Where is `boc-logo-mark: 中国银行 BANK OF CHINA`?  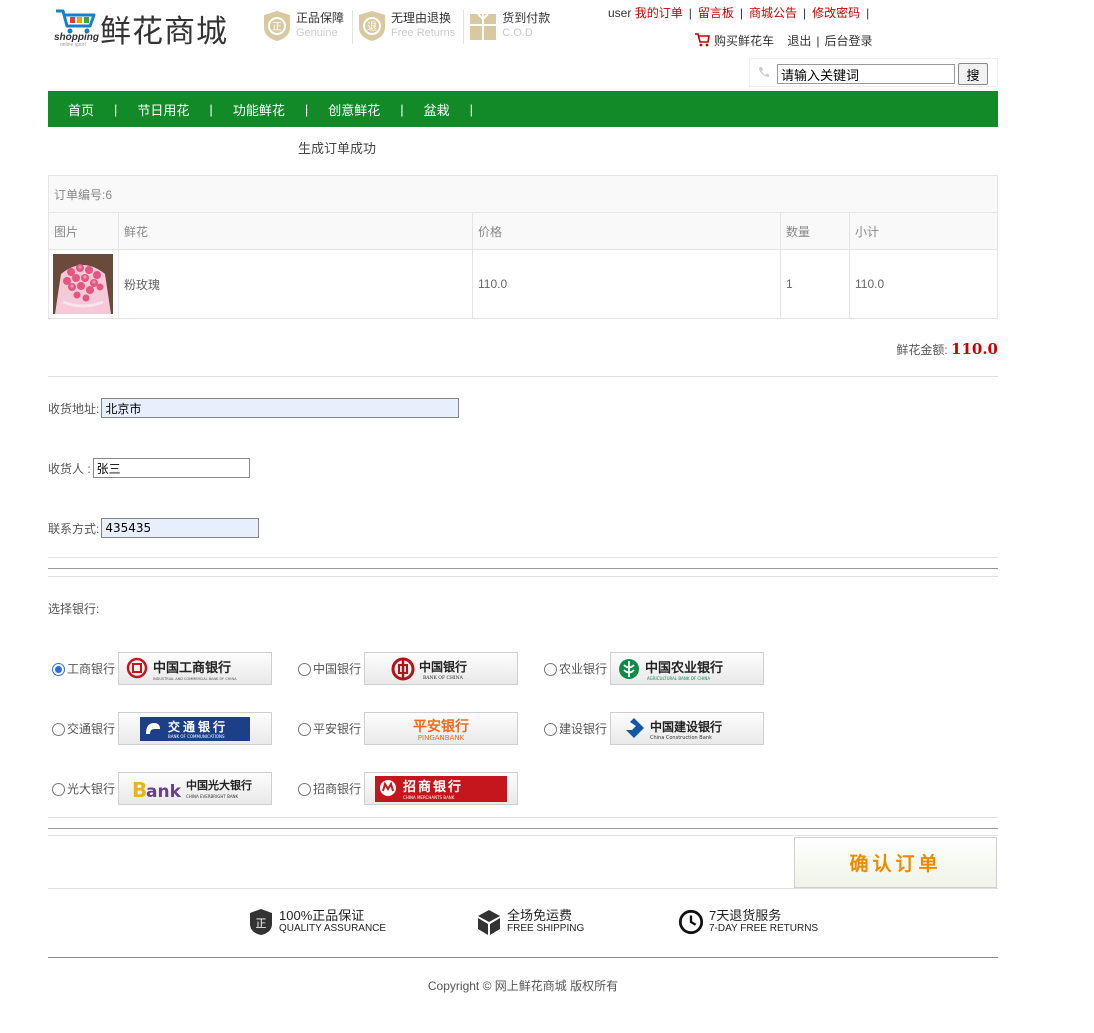
boc-logo-mark: 中国银行 BANK OF CHINA is located at coordinates (429, 669).